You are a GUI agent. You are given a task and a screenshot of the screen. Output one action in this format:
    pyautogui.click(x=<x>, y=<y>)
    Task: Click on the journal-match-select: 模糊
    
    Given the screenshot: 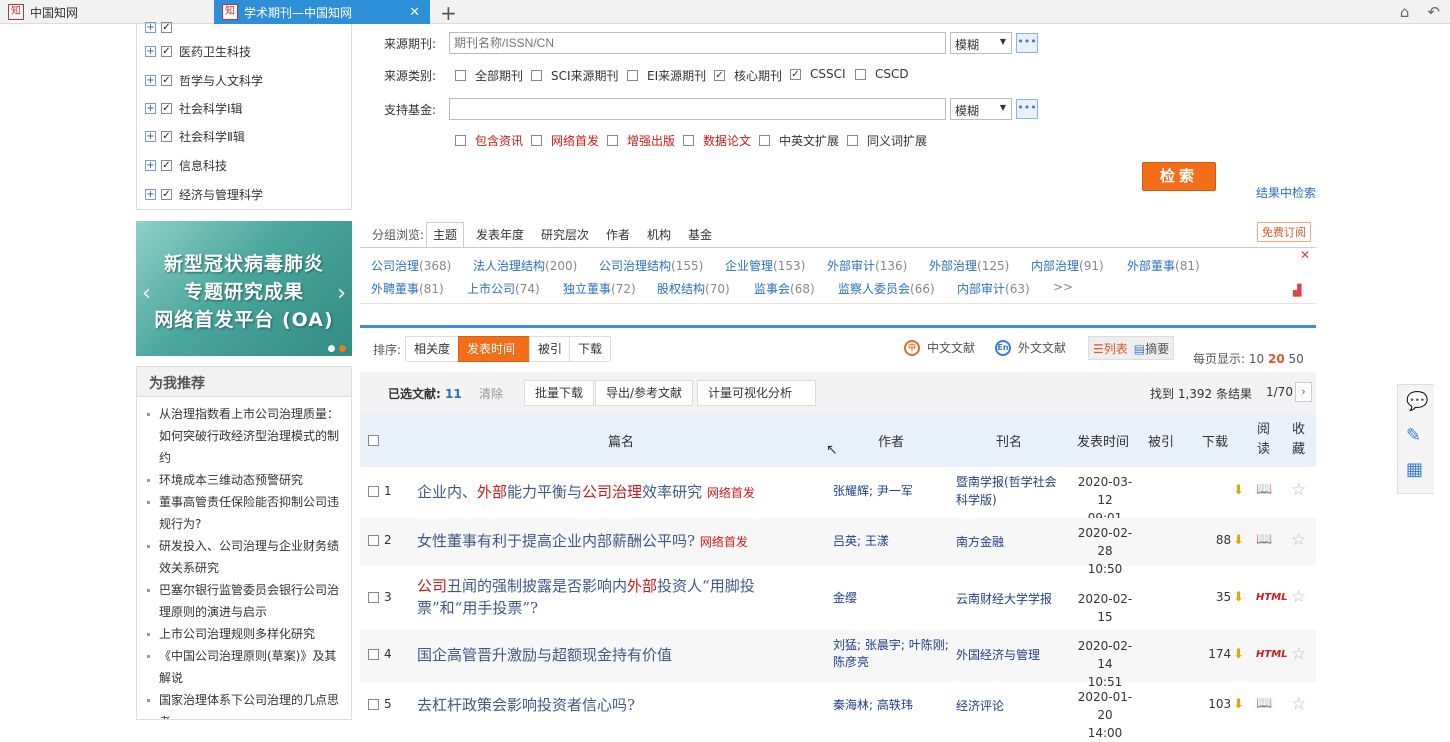 What is the action you would take?
    pyautogui.click(x=981, y=43)
    